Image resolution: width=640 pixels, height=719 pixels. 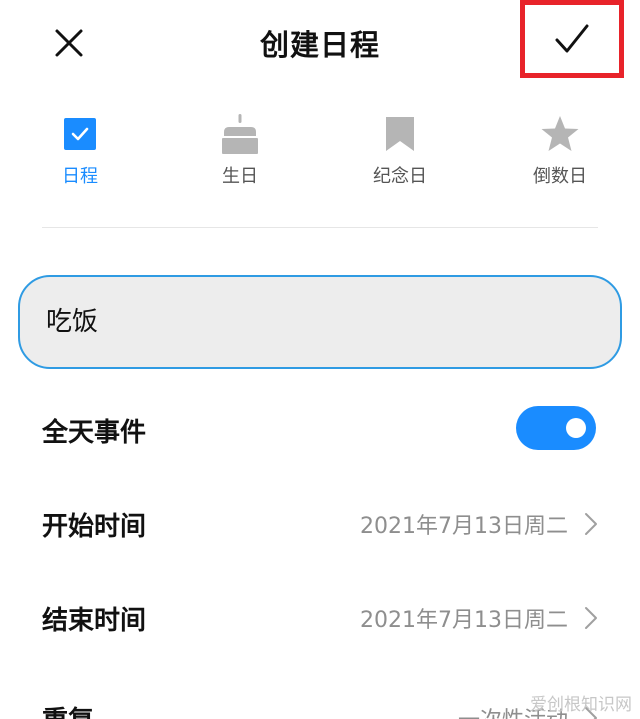 What do you see at coordinates (240, 134) in the screenshot?
I see `birthday-cake-icon` at bounding box center [240, 134].